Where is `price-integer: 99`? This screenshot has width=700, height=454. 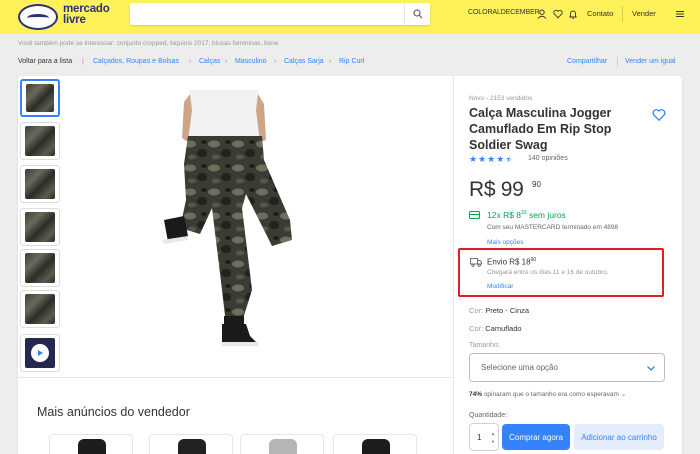
price-integer: 99 is located at coordinates (512, 189).